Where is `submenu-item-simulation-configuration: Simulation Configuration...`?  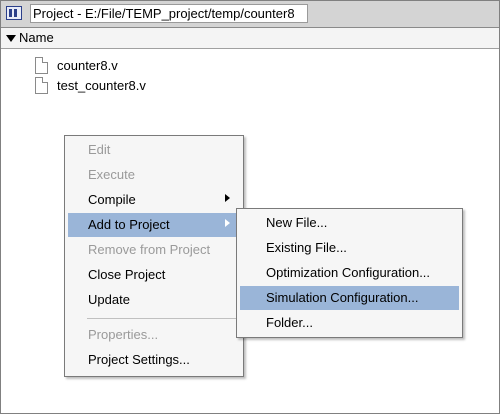
submenu-item-simulation-configuration: Simulation Configuration... is located at coordinates (349, 298).